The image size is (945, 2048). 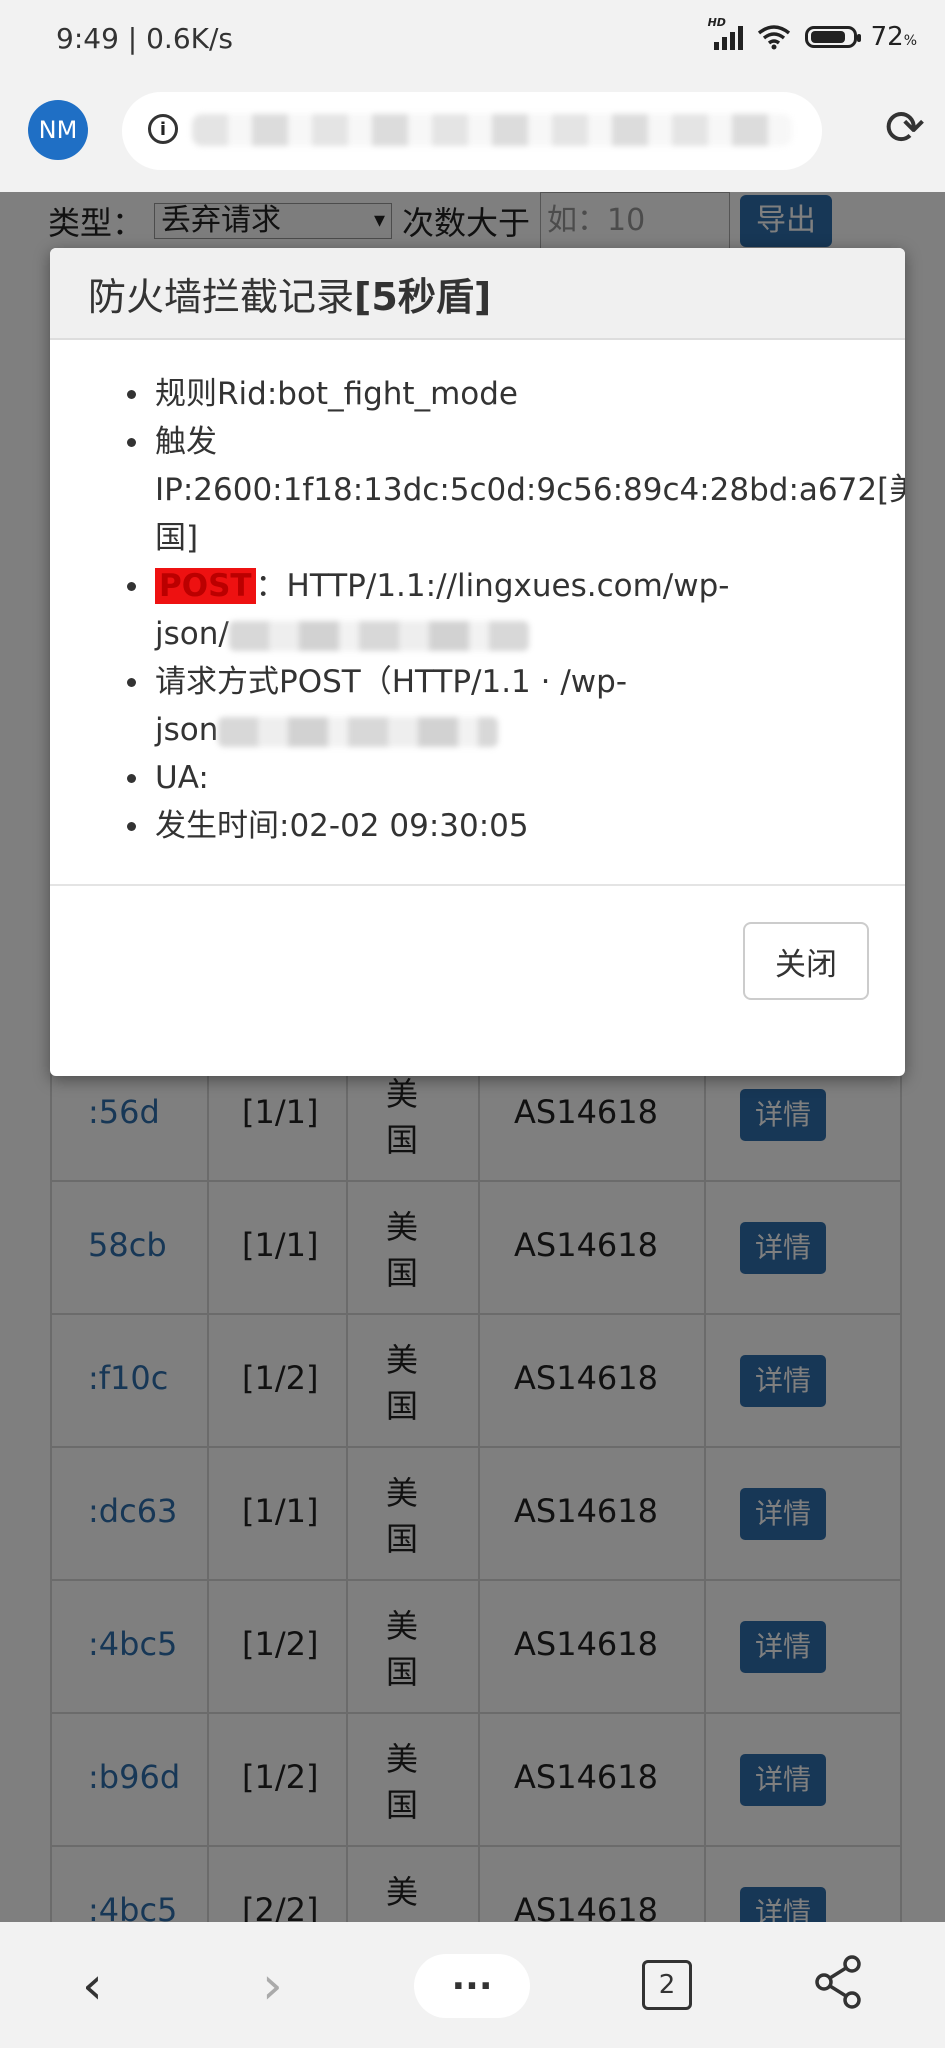 What do you see at coordinates (511, 778) in the screenshot?
I see `list-item-ua: UA:` at bounding box center [511, 778].